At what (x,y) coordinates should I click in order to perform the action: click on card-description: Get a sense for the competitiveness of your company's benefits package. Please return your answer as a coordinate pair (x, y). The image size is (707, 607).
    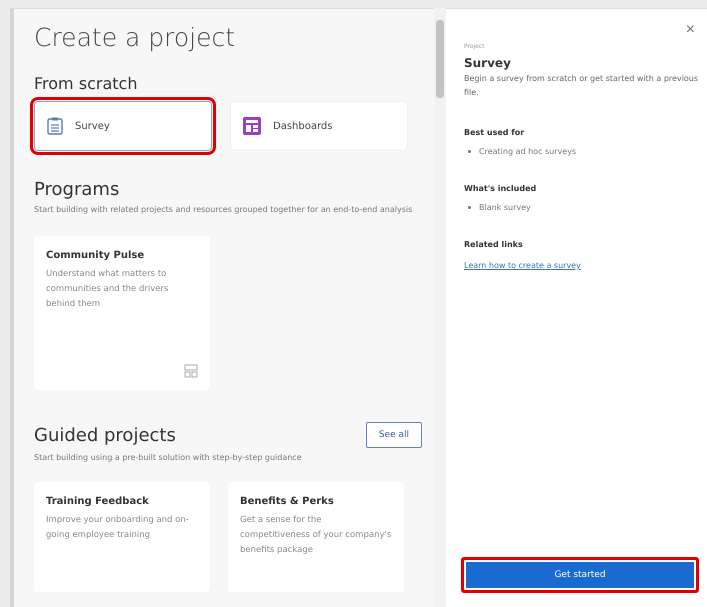
    Looking at the image, I should click on (316, 535).